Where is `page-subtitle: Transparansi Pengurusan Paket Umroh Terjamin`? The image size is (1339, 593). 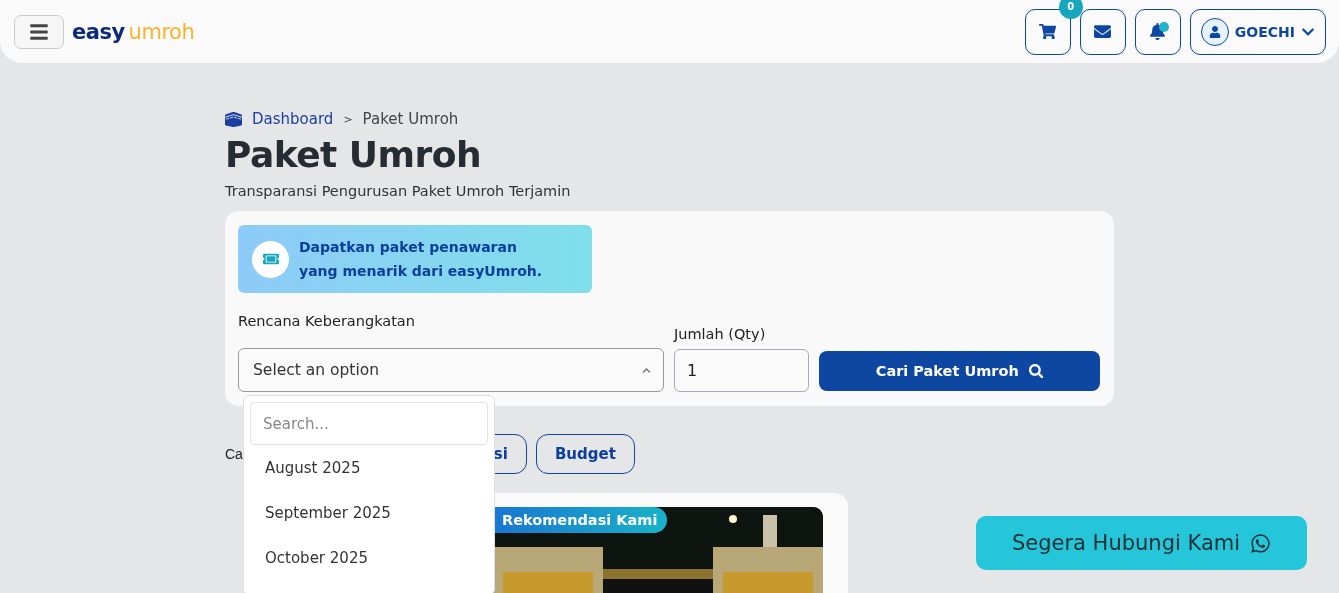 page-subtitle: Transparansi Pengurusan Paket Umroh Terjamin is located at coordinates (398, 191).